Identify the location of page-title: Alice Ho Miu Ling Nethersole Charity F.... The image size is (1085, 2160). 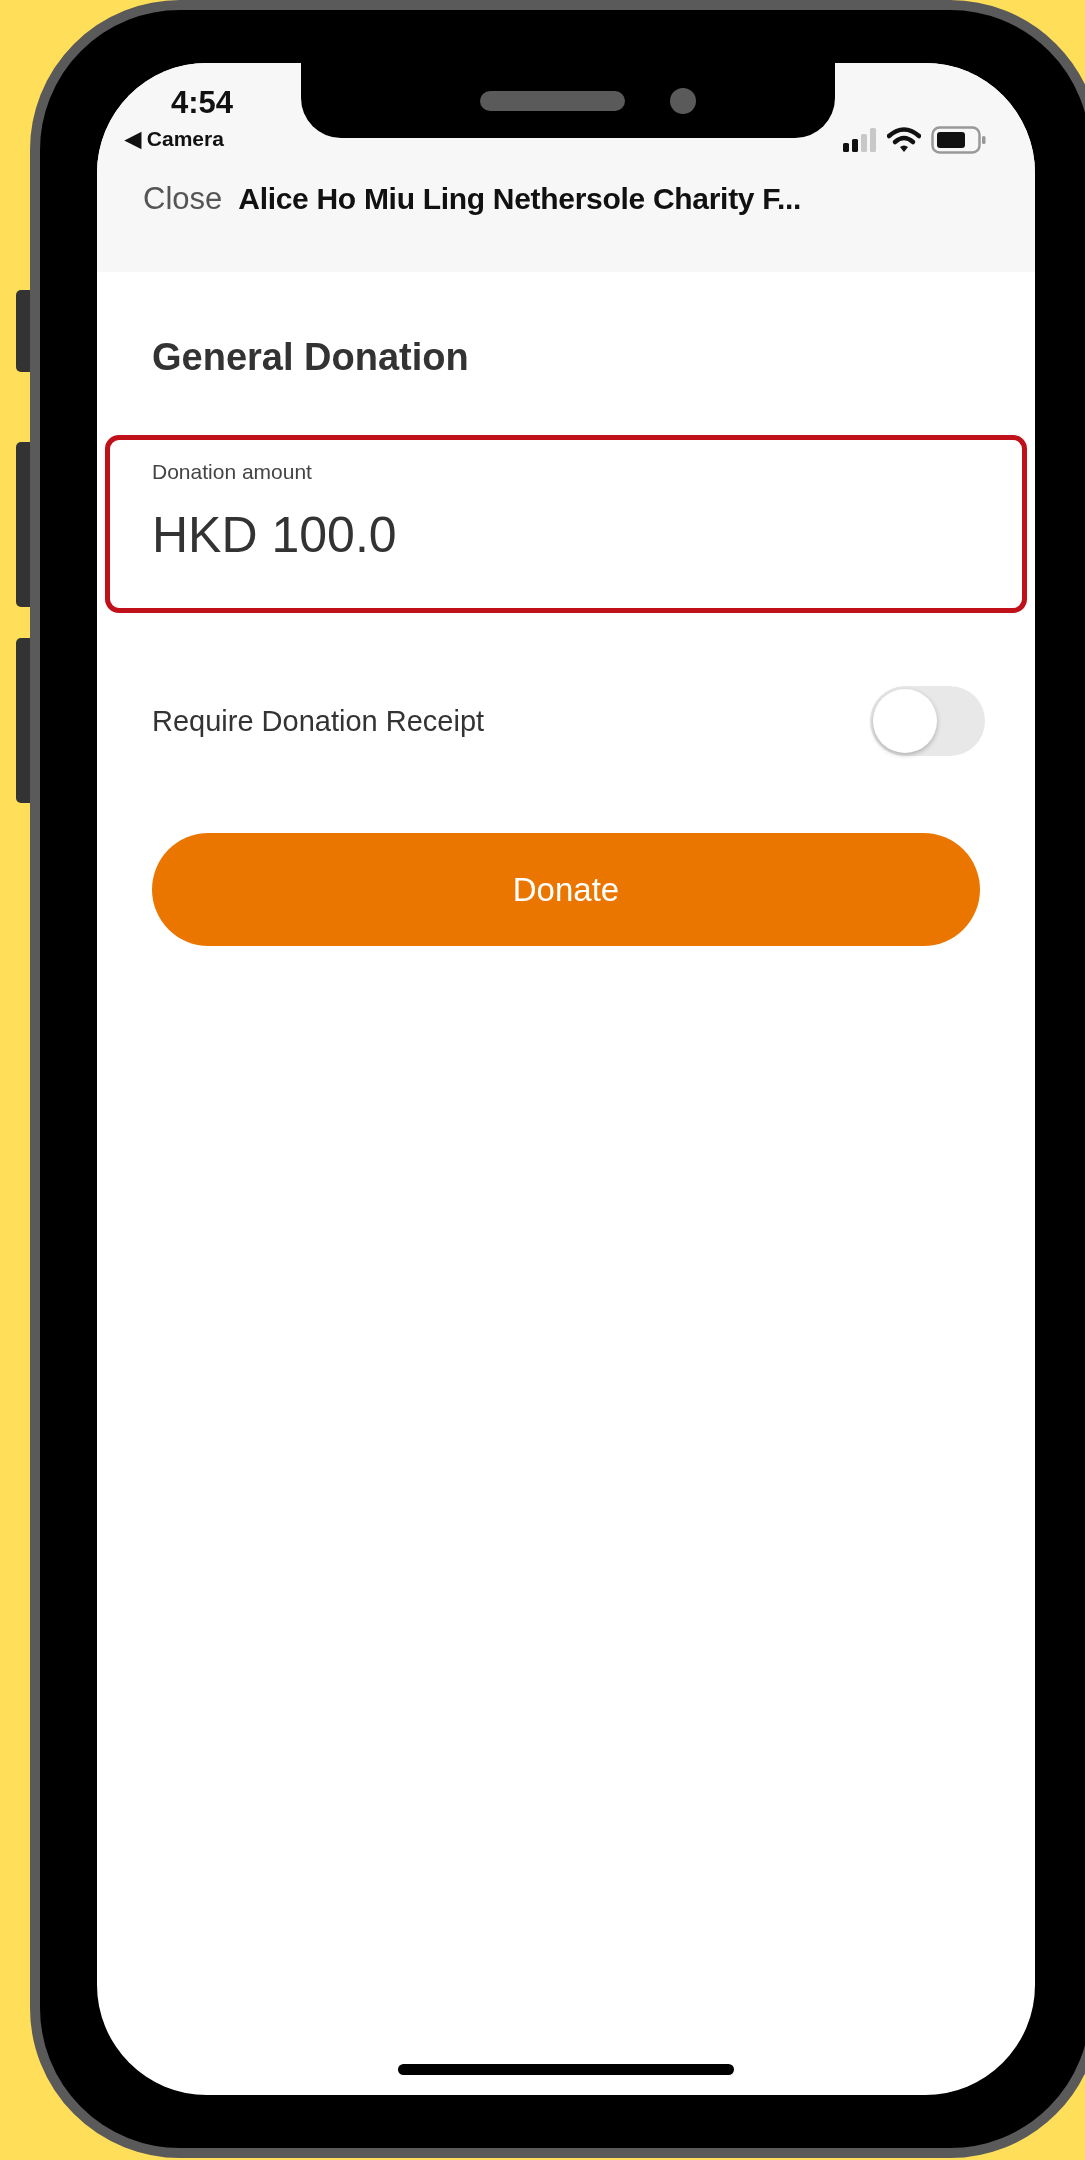
(520, 199).